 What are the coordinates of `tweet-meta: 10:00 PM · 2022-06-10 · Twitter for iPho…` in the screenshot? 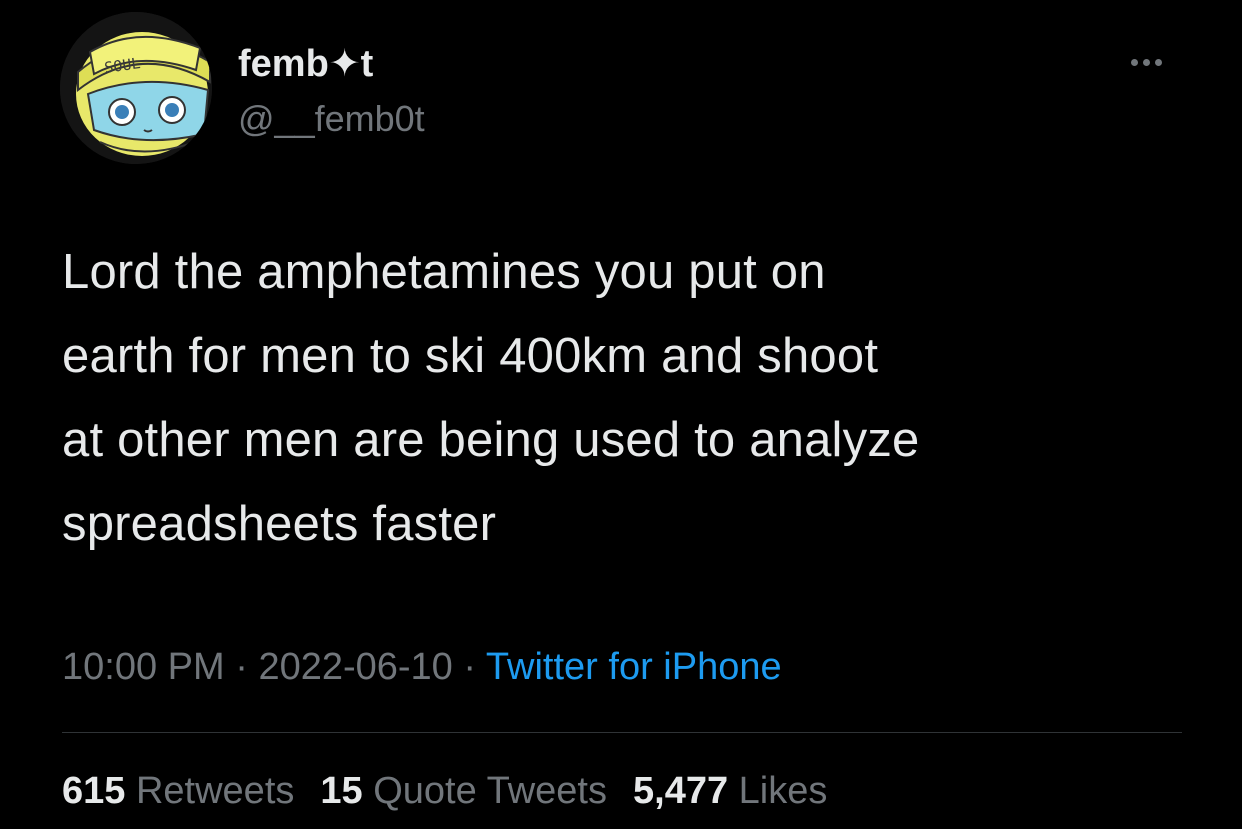 It's located at (422, 667).